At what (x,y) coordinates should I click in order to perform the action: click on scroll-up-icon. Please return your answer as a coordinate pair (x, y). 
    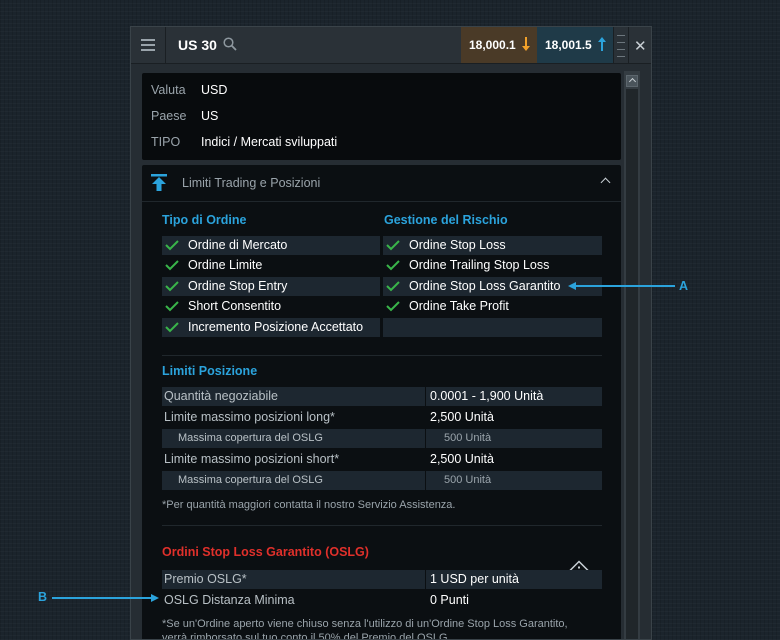
    Looking at the image, I should click on (632, 81).